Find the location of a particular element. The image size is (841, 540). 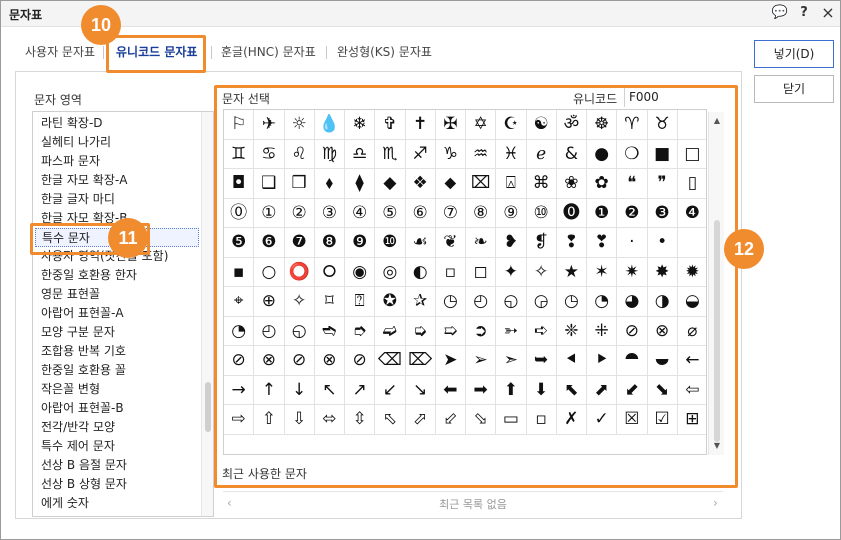

list-item: 라틴 확장-D is located at coordinates (72, 123).